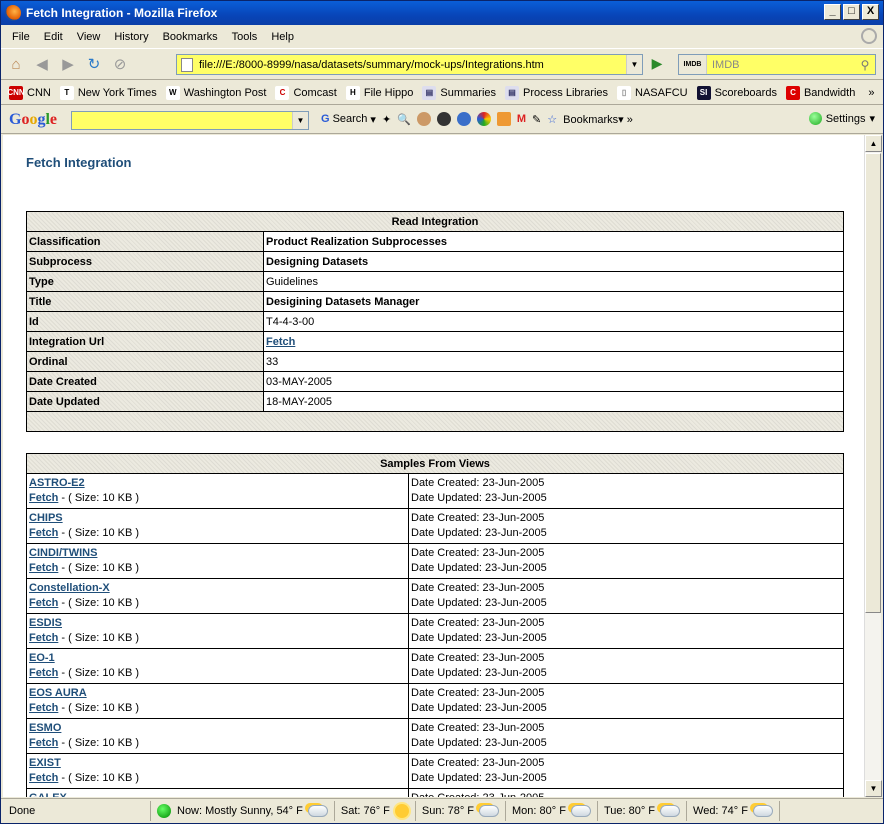  I want to click on go-icon: ▶, so click(657, 65).